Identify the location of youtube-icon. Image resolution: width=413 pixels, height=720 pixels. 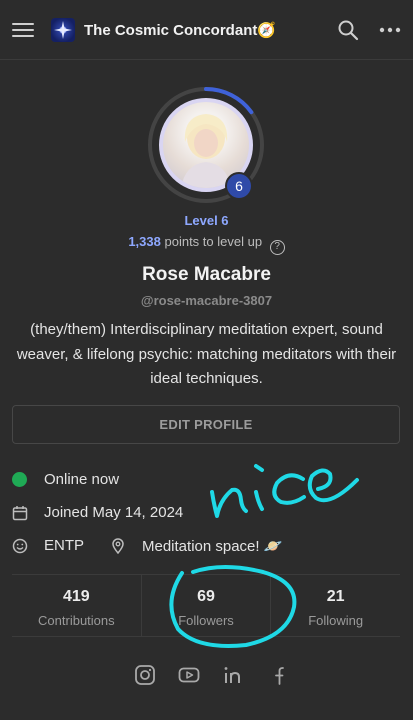
(189, 675).